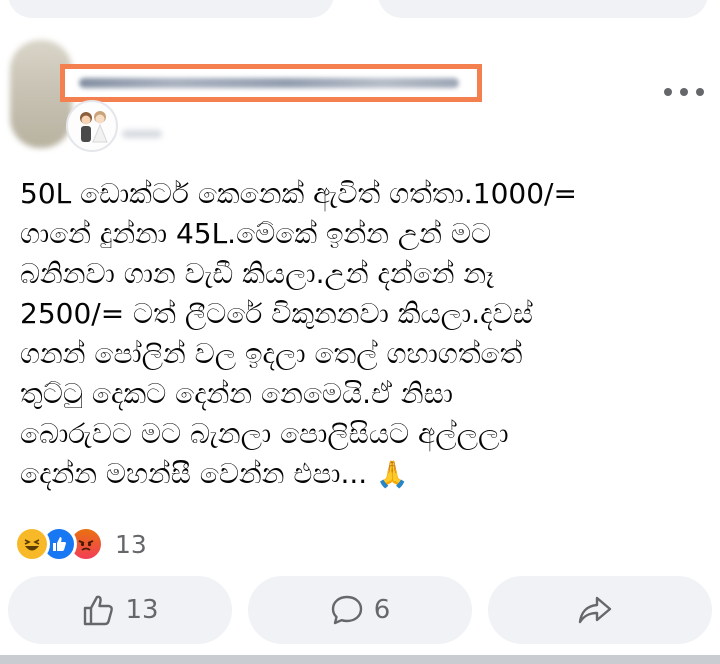 This screenshot has width=720, height=664. I want to click on redacted-author-name, so click(271, 83).